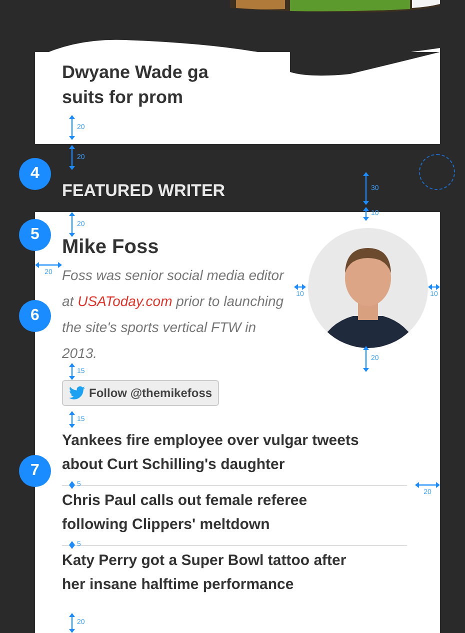 The width and height of the screenshot is (465, 633). What do you see at coordinates (135, 72) in the screenshot?
I see `story-headline: Dwyane Wade ga` at bounding box center [135, 72].